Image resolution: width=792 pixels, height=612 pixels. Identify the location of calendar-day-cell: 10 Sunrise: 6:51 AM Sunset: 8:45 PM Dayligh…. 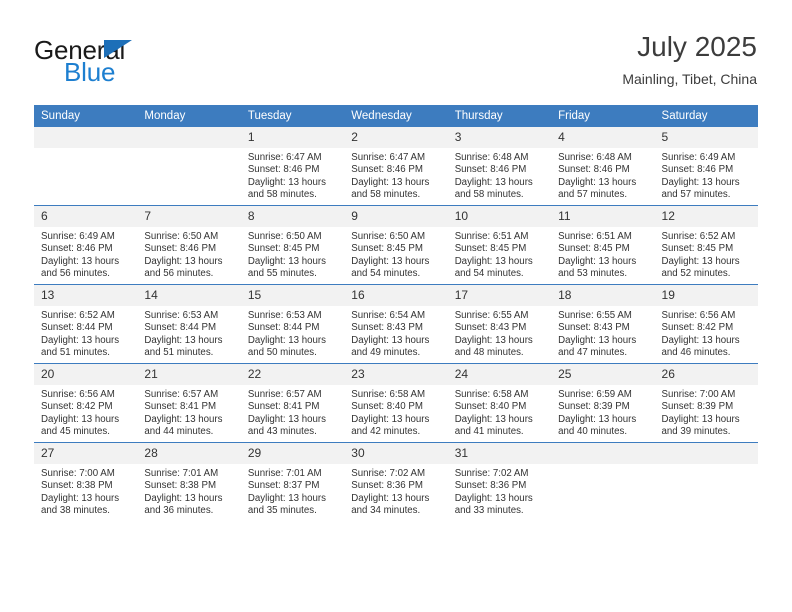
(499, 245).